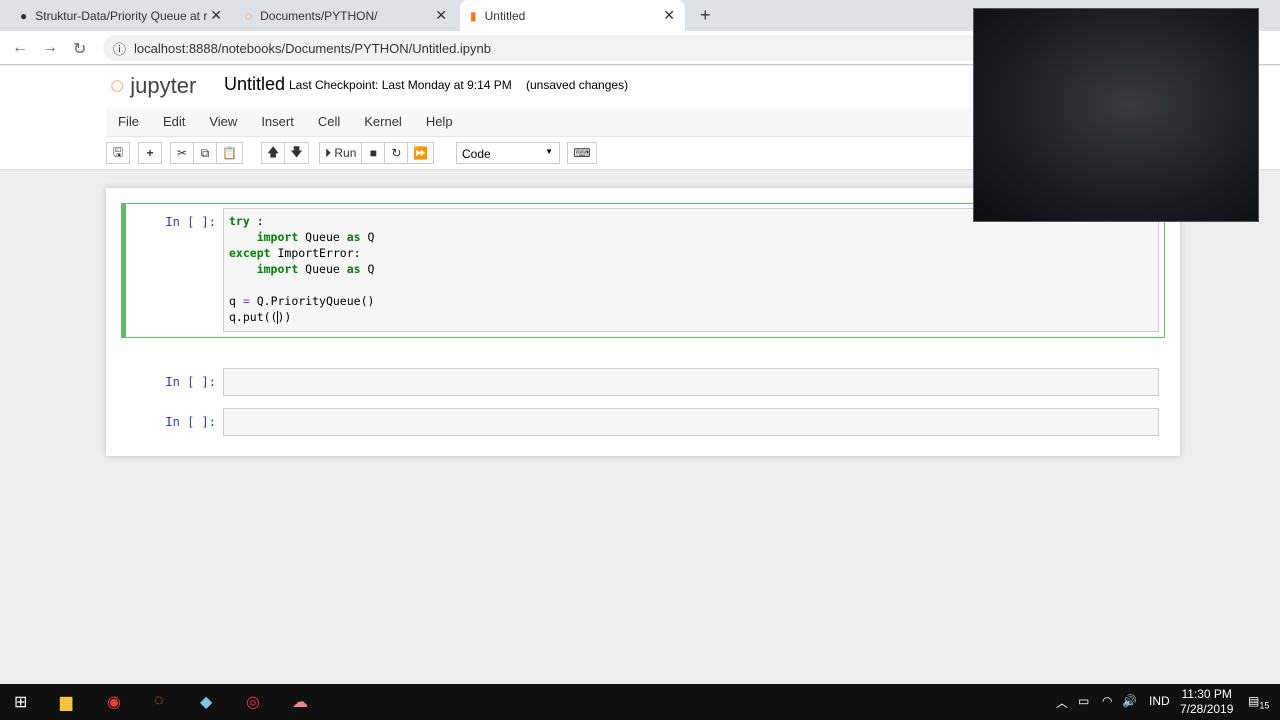  What do you see at coordinates (383, 121) in the screenshot?
I see `menu-kernel: Kernel` at bounding box center [383, 121].